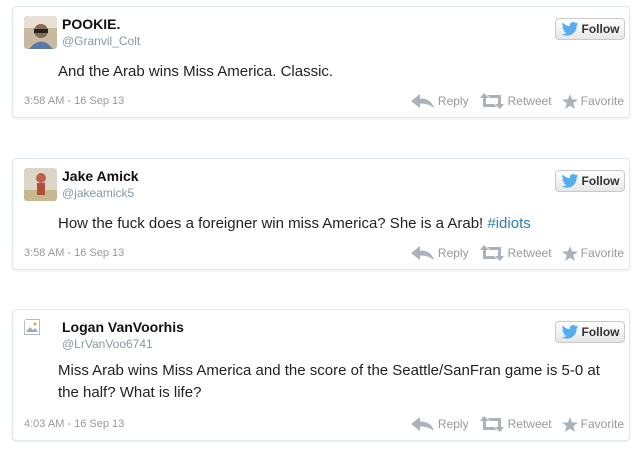 Image resolution: width=644 pixels, height=453 pixels. What do you see at coordinates (336, 72) in the screenshot?
I see `tweet-text: And the Arab wins Miss America. Classic.` at bounding box center [336, 72].